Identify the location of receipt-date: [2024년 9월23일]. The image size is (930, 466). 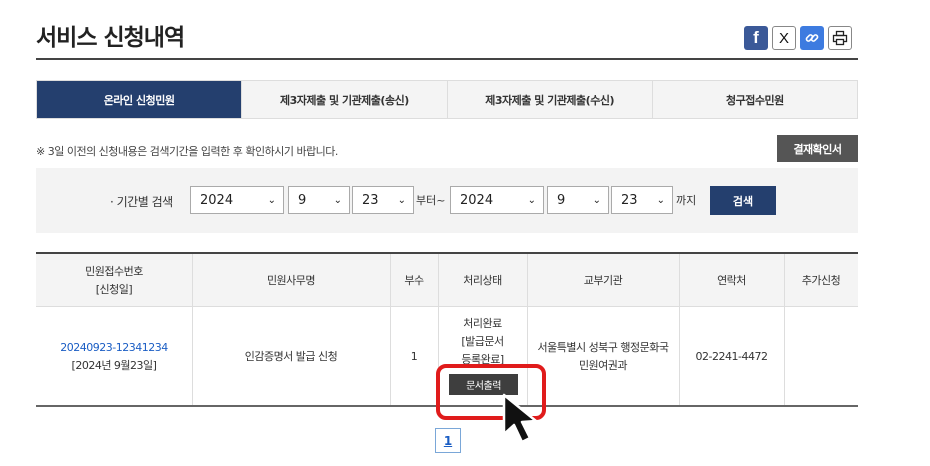
(114, 365).